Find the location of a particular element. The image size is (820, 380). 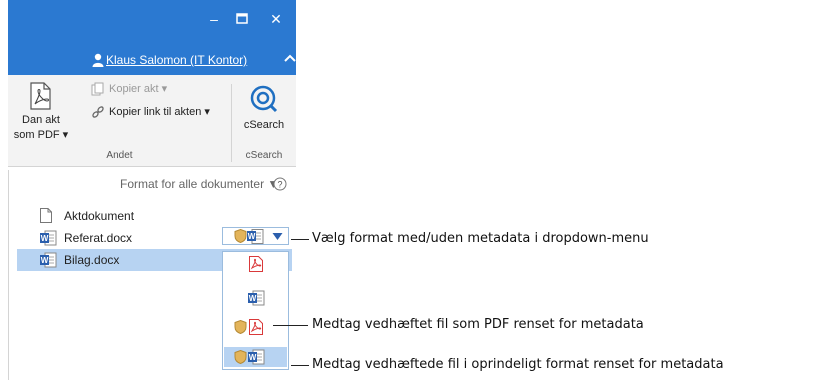

csearch-button: cSearch is located at coordinates (264, 112).